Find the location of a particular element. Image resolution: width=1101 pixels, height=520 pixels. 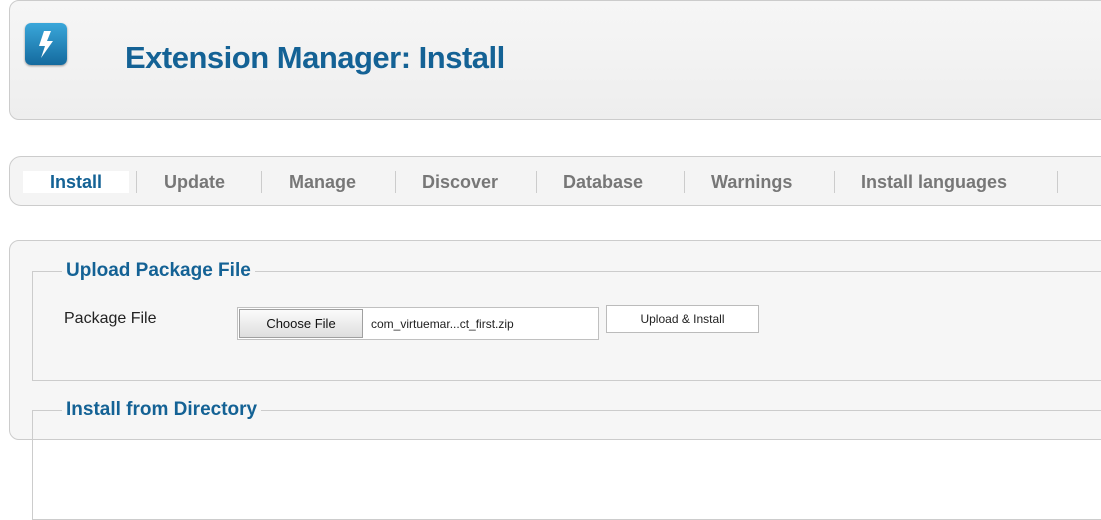

upload-legend: Upload Package File is located at coordinates (158, 271).